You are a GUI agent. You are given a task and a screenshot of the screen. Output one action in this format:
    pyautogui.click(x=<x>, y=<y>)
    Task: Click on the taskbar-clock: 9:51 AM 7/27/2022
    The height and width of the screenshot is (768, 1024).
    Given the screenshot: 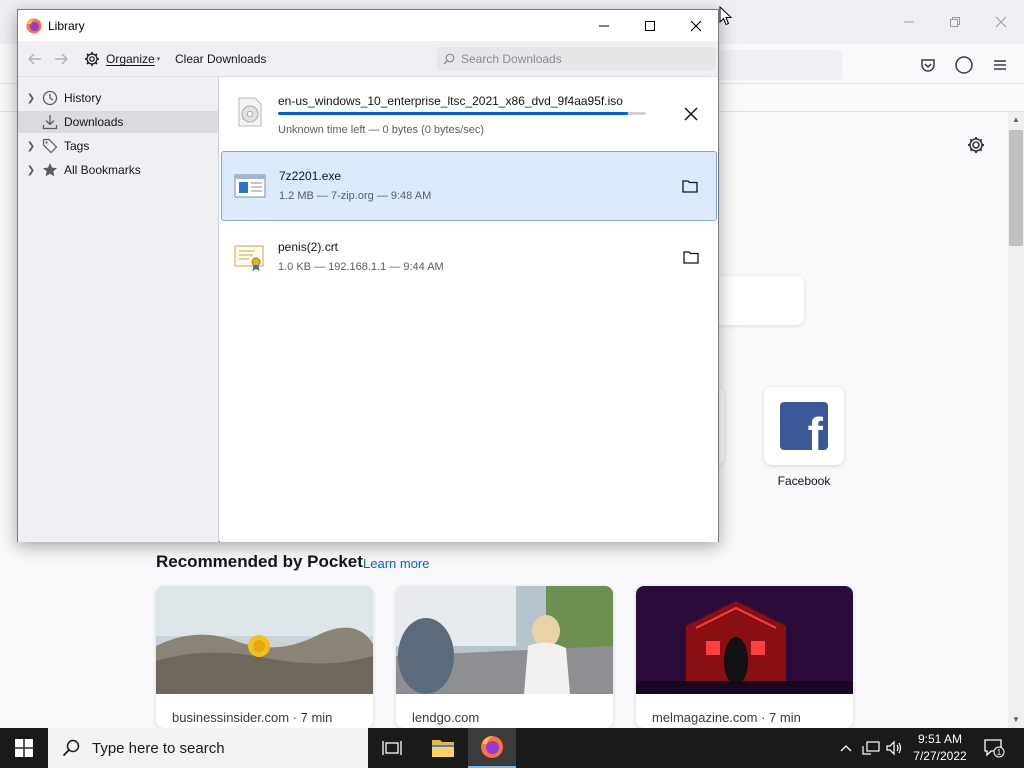 What is the action you would take?
    pyautogui.click(x=940, y=748)
    